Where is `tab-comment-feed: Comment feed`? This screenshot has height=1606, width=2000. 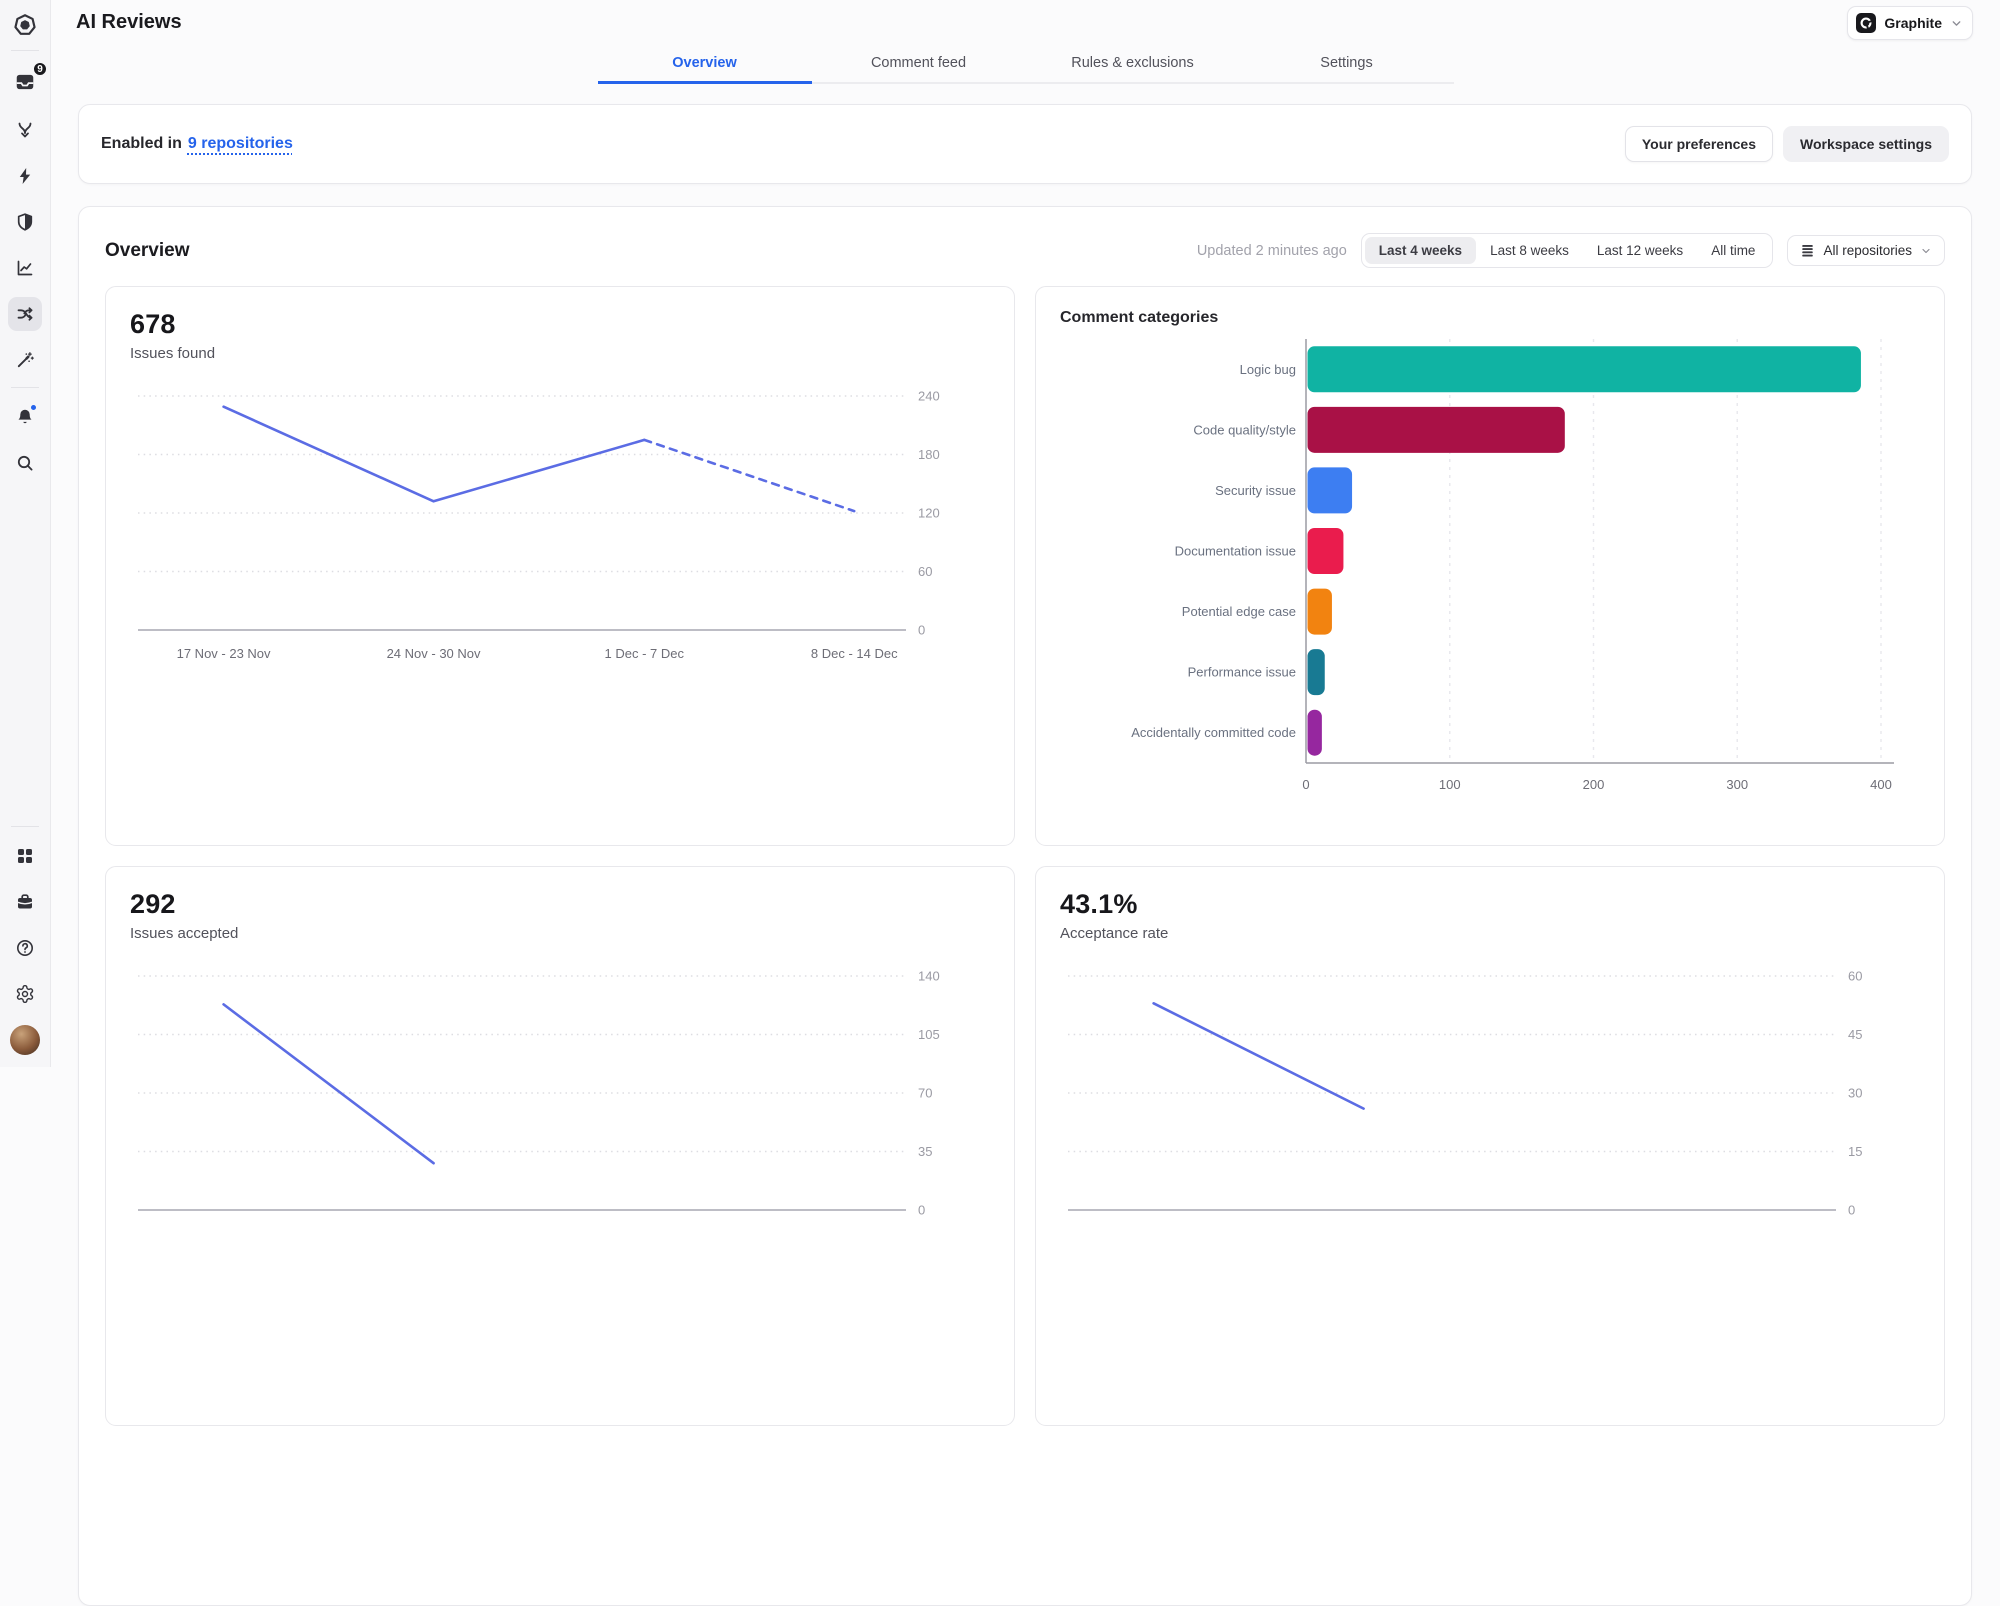 tab-comment-feed: Comment feed is located at coordinates (919, 64).